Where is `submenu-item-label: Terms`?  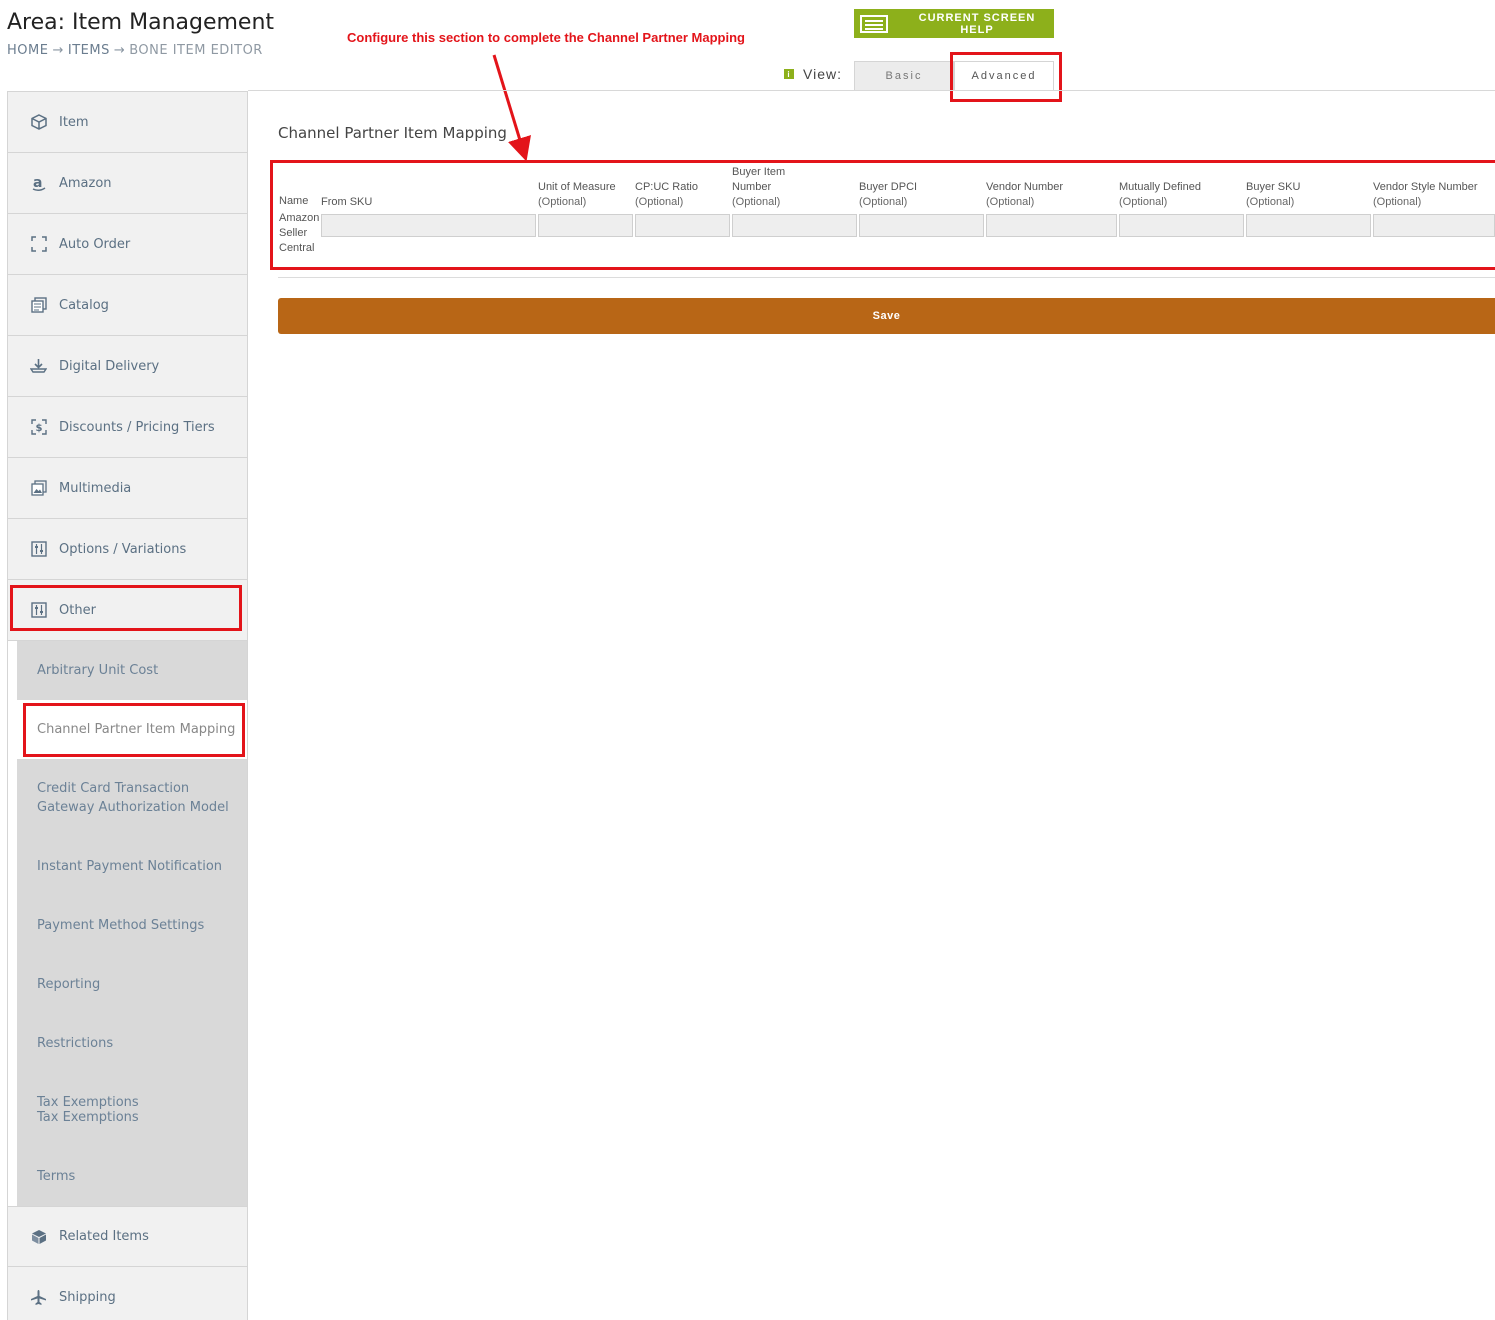 submenu-item-label: Terms is located at coordinates (56, 1176).